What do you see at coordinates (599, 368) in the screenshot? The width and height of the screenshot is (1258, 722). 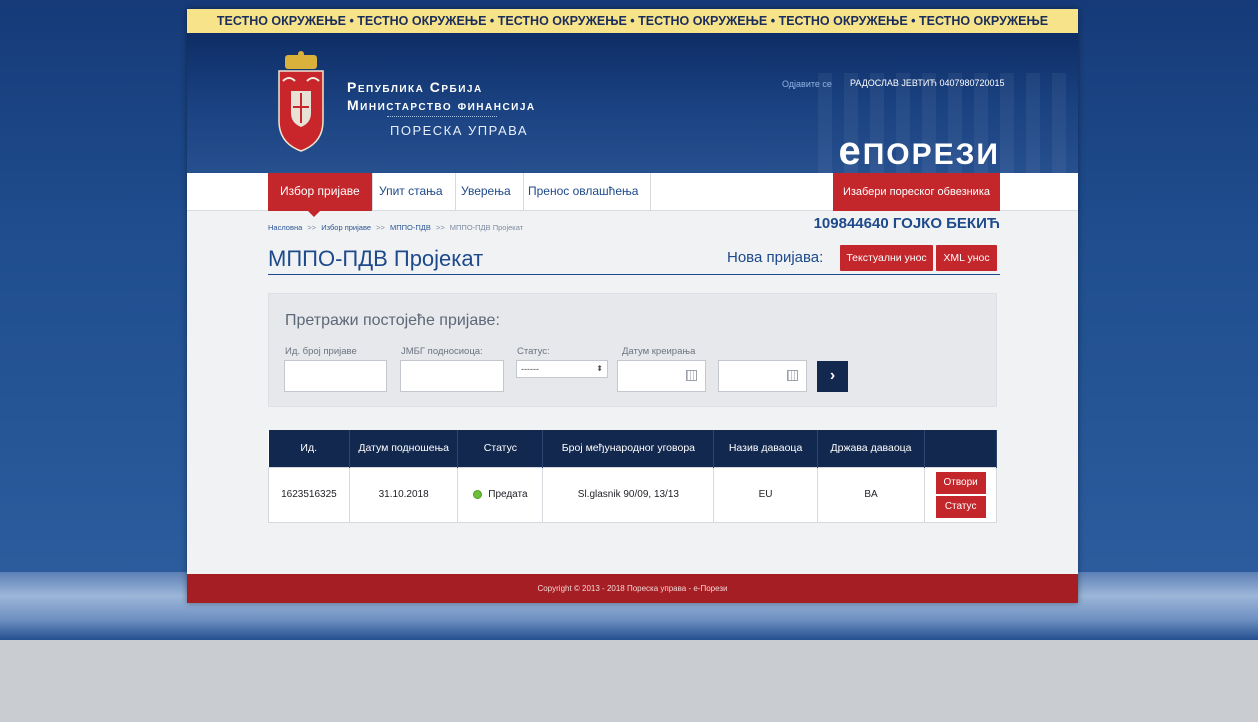 I see `select-arrows-icon: ⬍` at bounding box center [599, 368].